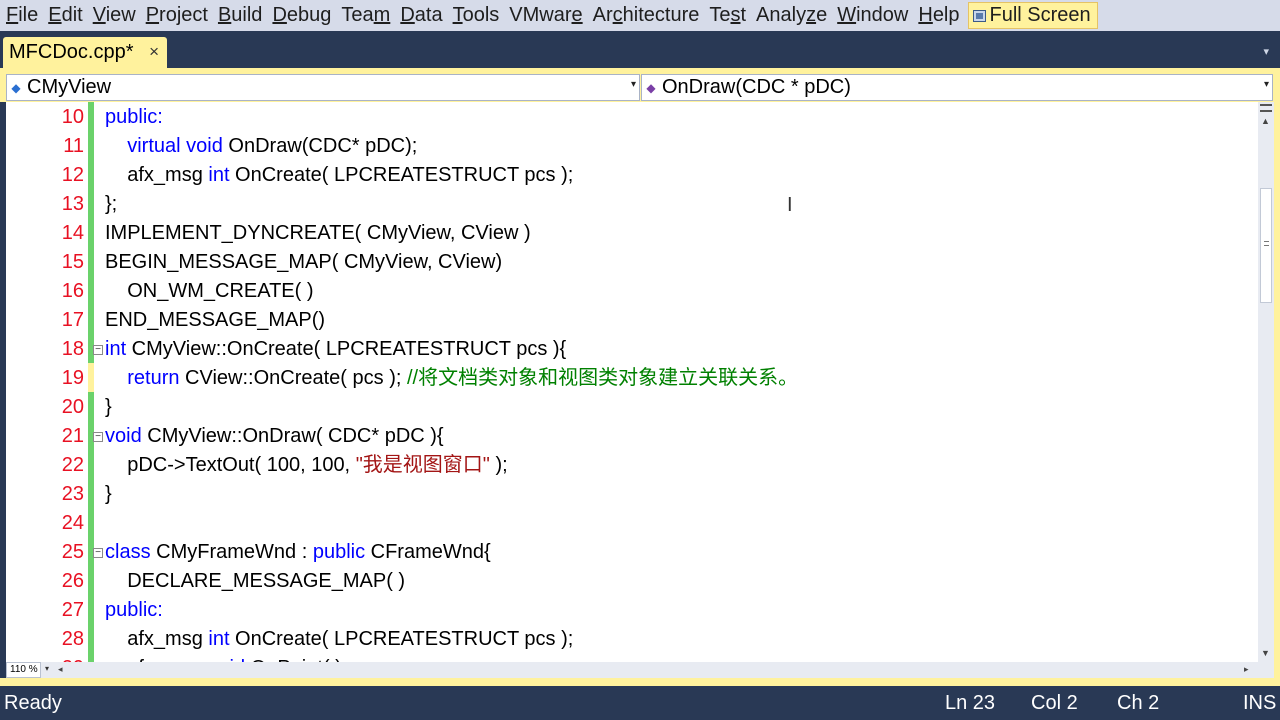 The width and height of the screenshot is (1280, 720). I want to click on menu-item: Architecture, so click(646, 15).